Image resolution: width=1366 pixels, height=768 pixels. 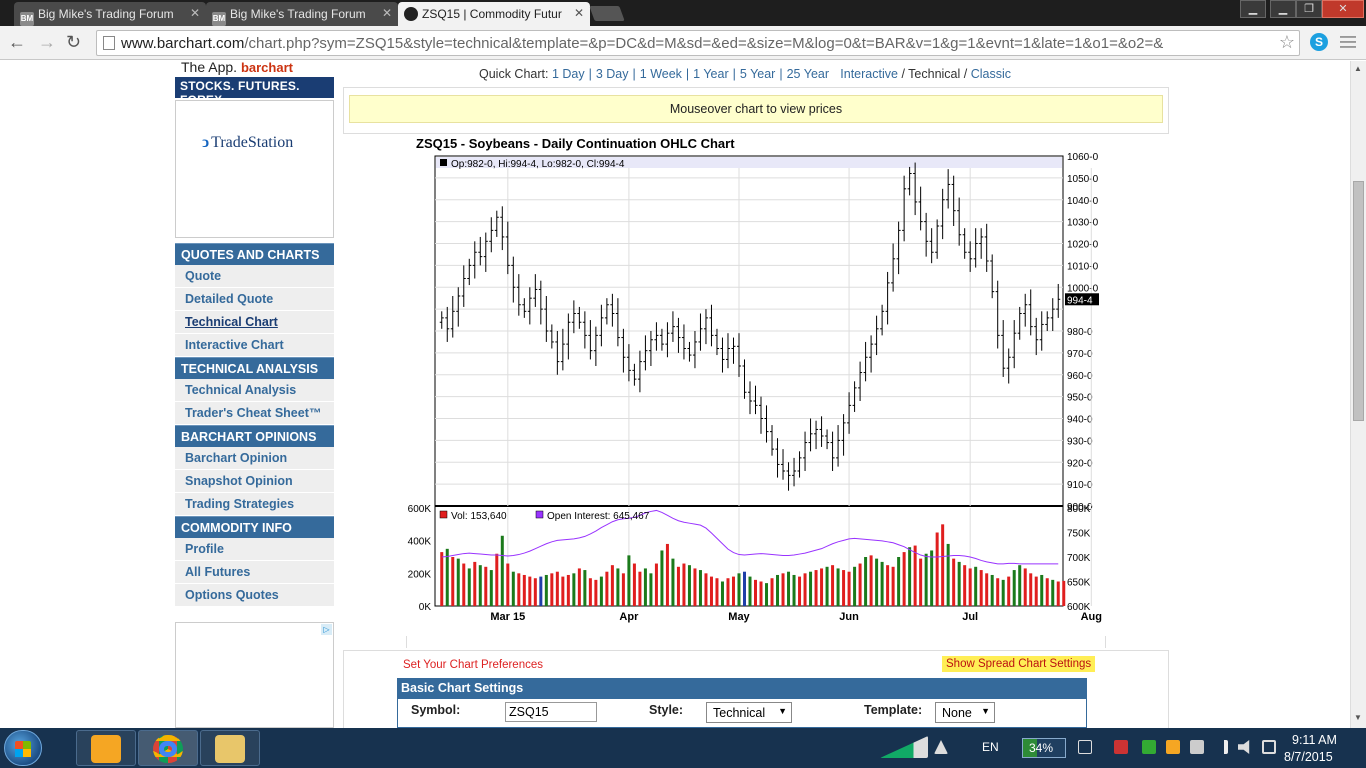 What do you see at coordinates (1149, 747) in the screenshot?
I see `security-shield-icon` at bounding box center [1149, 747].